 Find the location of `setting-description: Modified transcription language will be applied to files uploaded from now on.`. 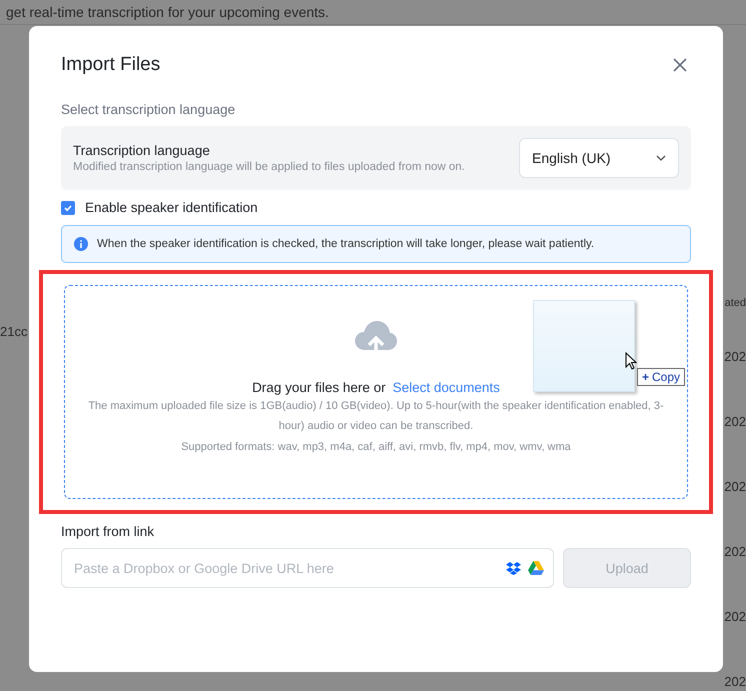

setting-description: Modified transcription language will be applied to files uploaded from now on. is located at coordinates (269, 167).